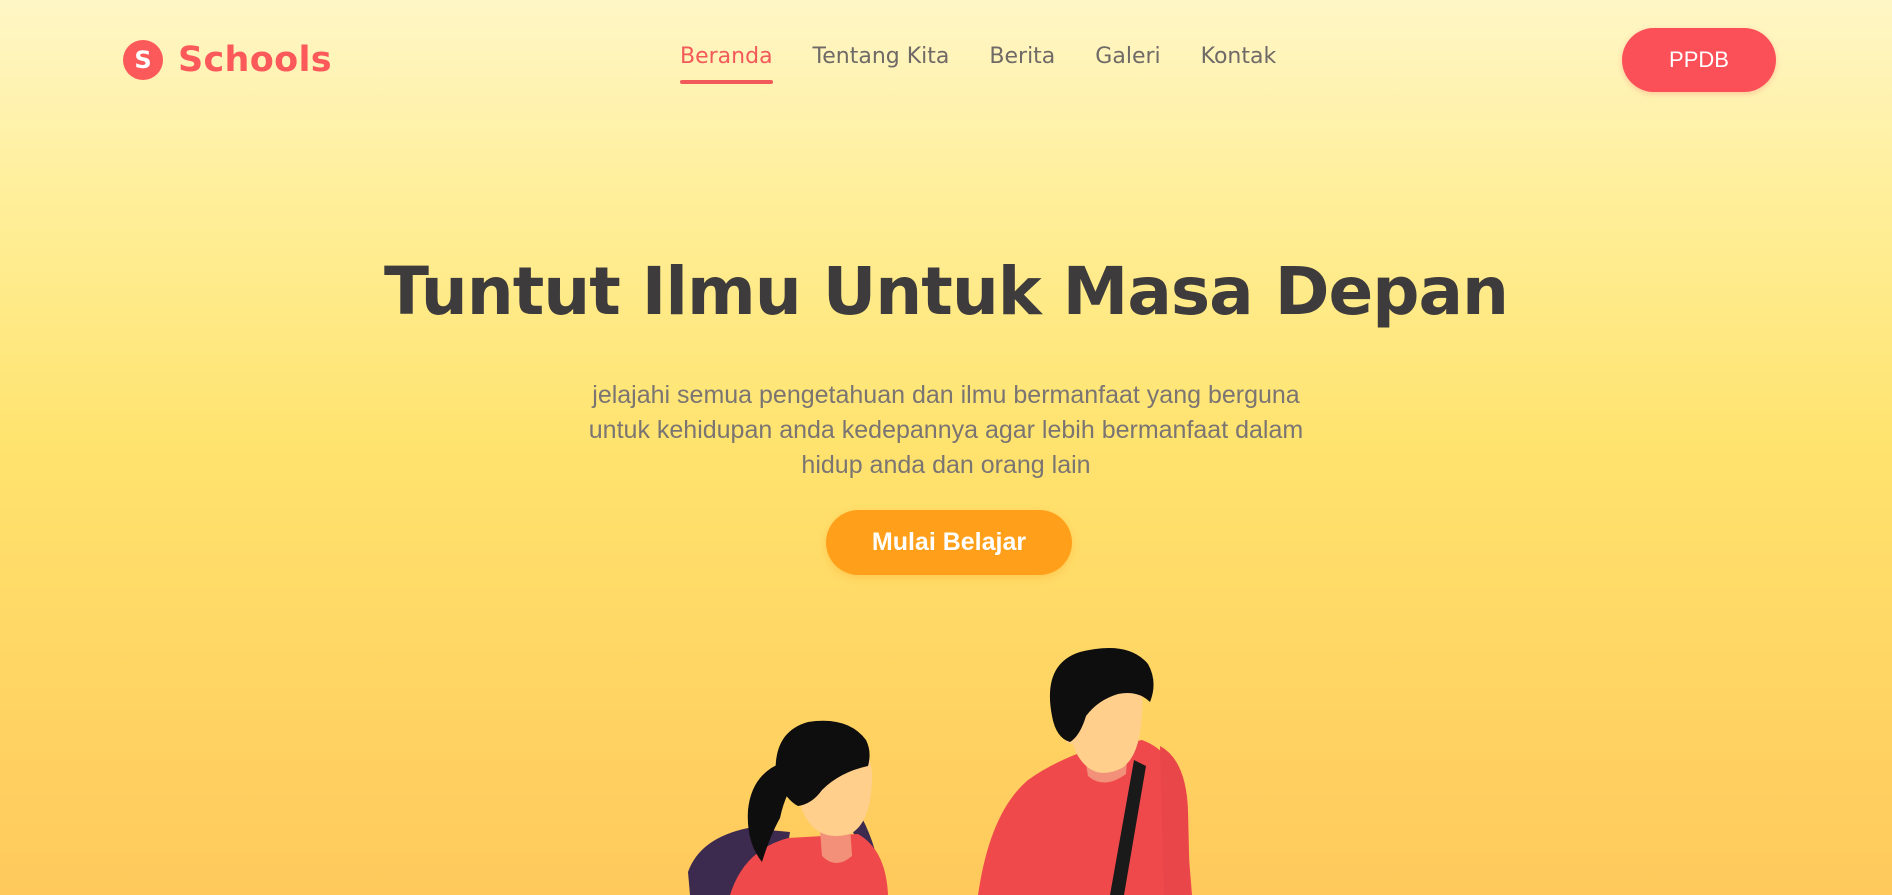 The height and width of the screenshot is (895, 1892). Describe the element at coordinates (940, 771) in the screenshot. I see `students-illustration` at that location.